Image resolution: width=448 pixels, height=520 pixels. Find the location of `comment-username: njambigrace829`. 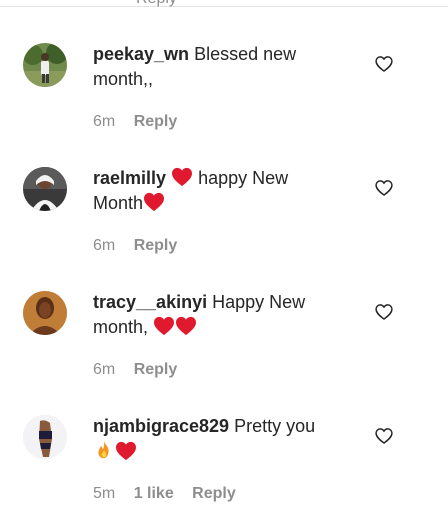

comment-username: njambigrace829 is located at coordinates (161, 426).